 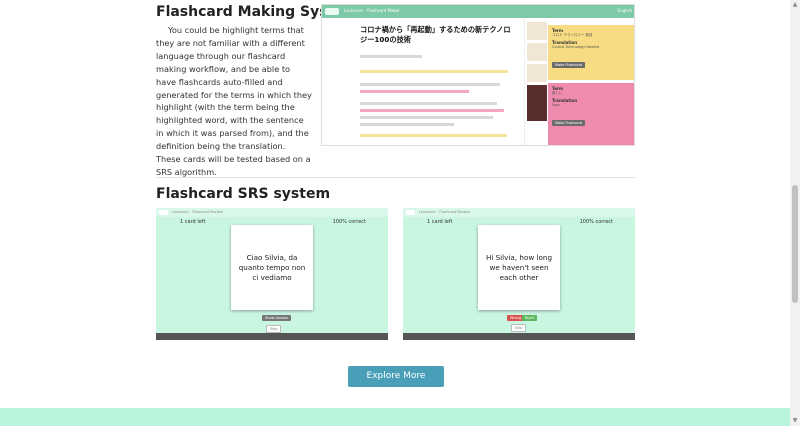 What do you see at coordinates (795, 421) in the screenshot?
I see `scroll-down-icon: ▼` at bounding box center [795, 421].